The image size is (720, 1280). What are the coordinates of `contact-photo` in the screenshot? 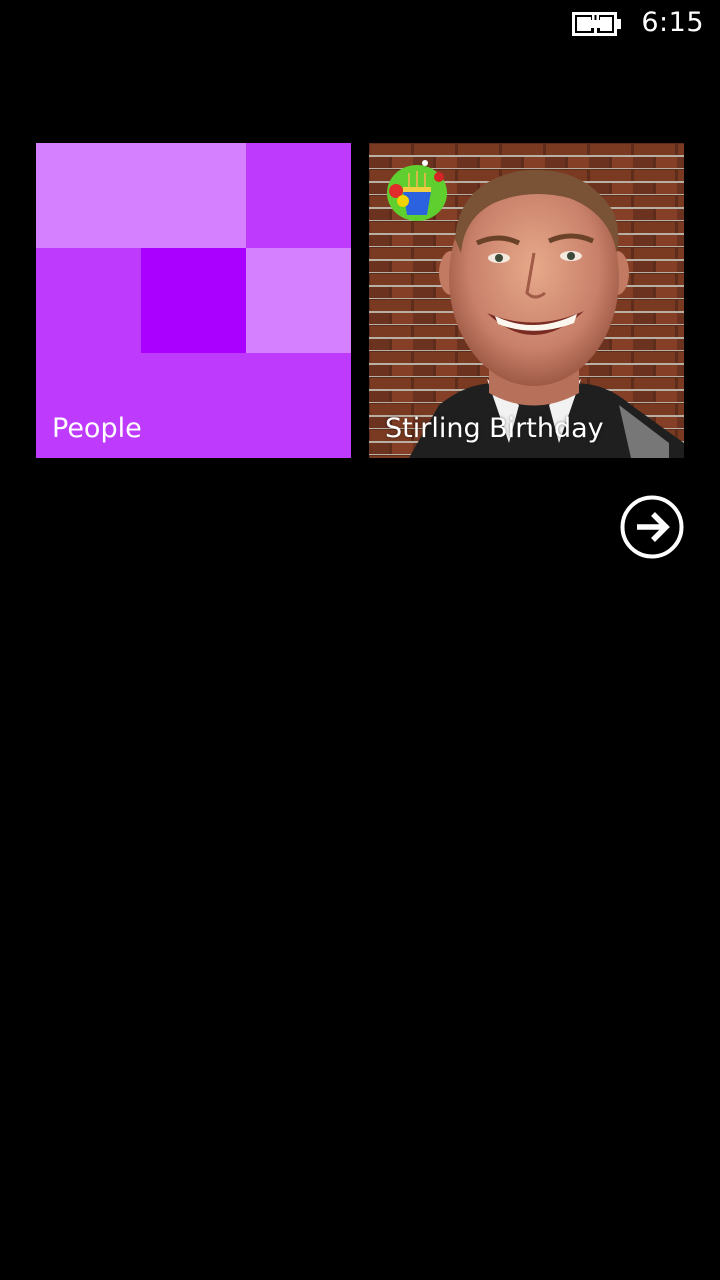 It's located at (526, 300).